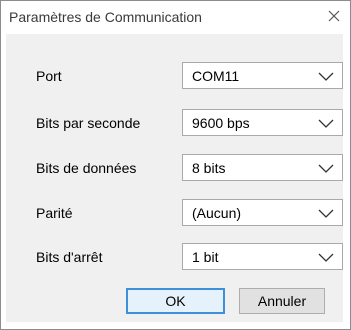  What do you see at coordinates (262, 256) in the screenshot?
I see `stop-bits-select: 1 bit` at bounding box center [262, 256].